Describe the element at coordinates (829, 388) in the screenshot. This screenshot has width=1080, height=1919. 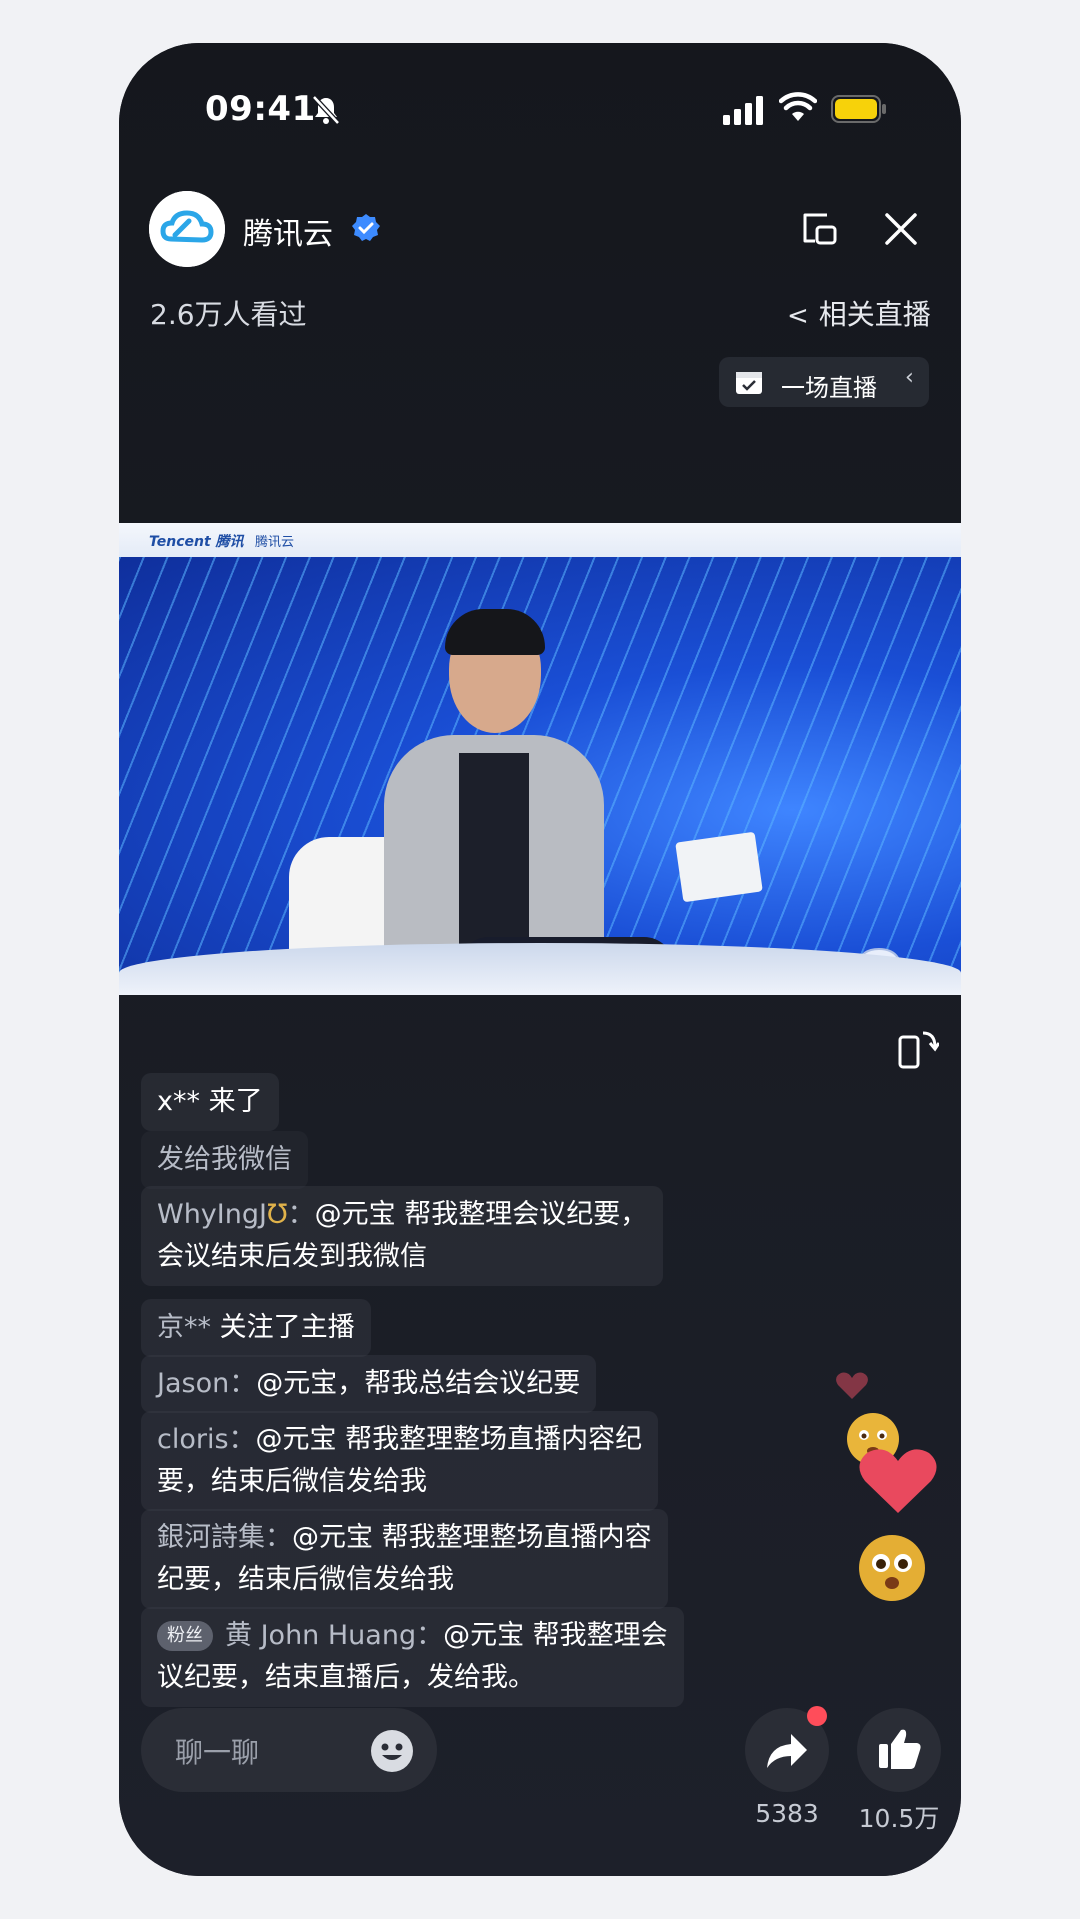
I see `session-label: 一场直播` at that location.